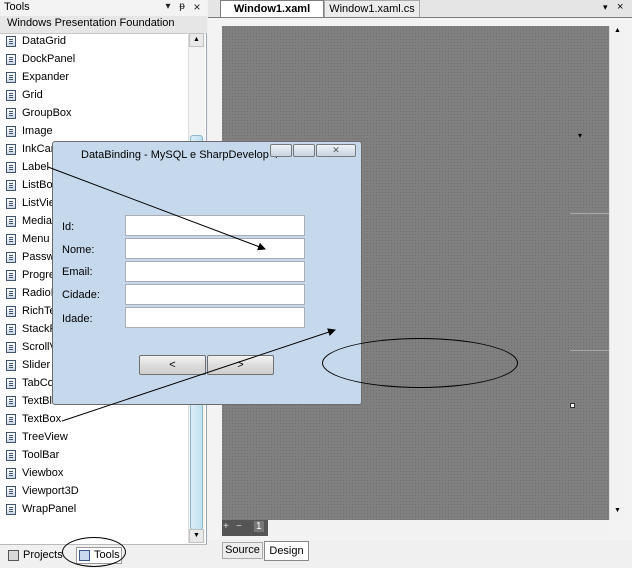 This screenshot has width=632, height=568. Describe the element at coordinates (168, 6) in the screenshot. I see `window-position-dropdown-icon: ▾` at that location.